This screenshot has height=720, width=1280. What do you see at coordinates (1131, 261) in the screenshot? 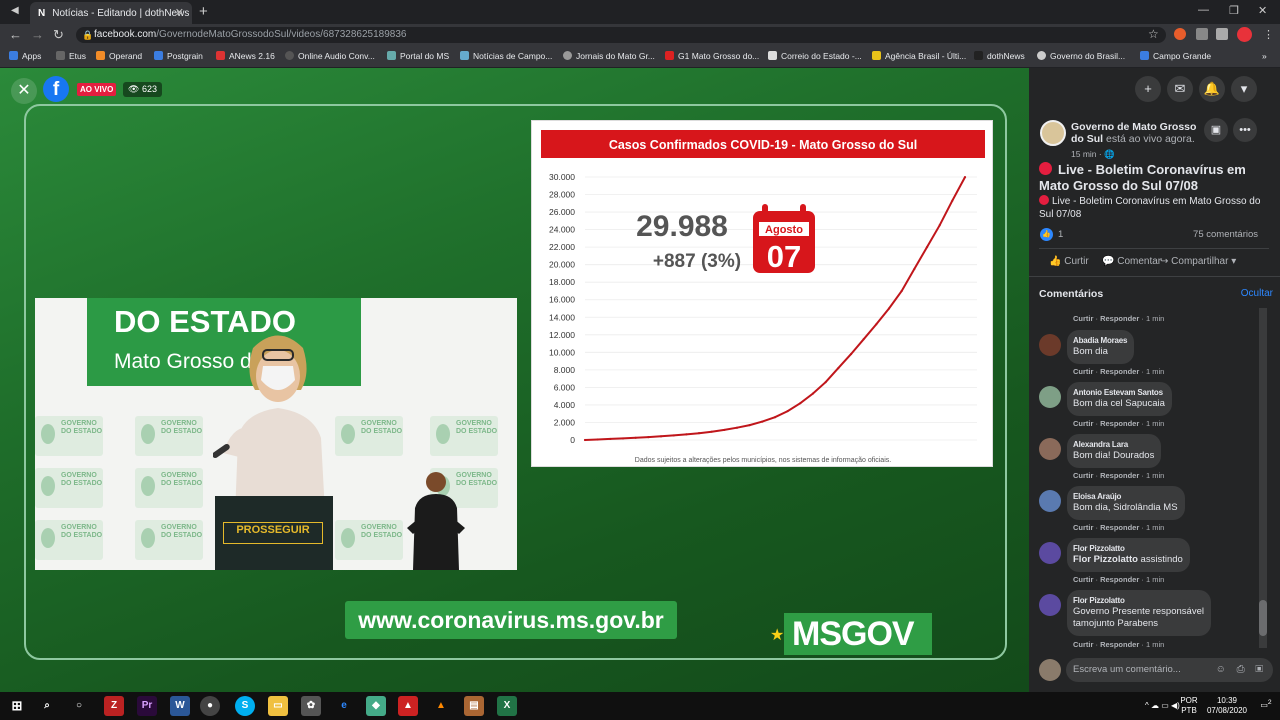
I see `comment-button: 💬 Comentar` at bounding box center [1131, 261].